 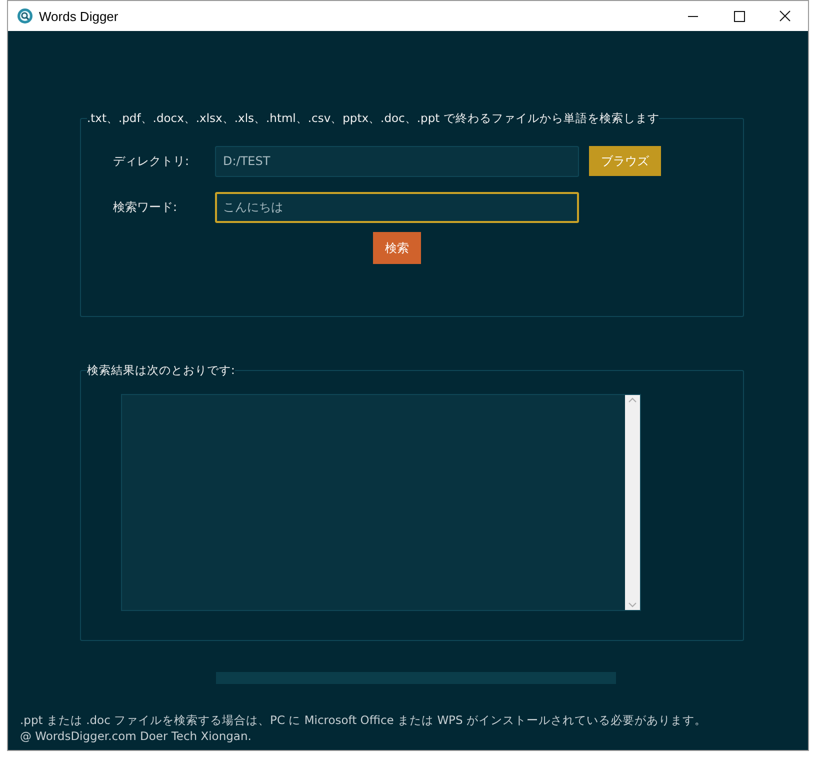 What do you see at coordinates (364, 720) in the screenshot?
I see `footer-note: .ppt または .doc ファイルを検索する場合は、PC に Microsoft Office または WPS がインストールされている必要があります。` at bounding box center [364, 720].